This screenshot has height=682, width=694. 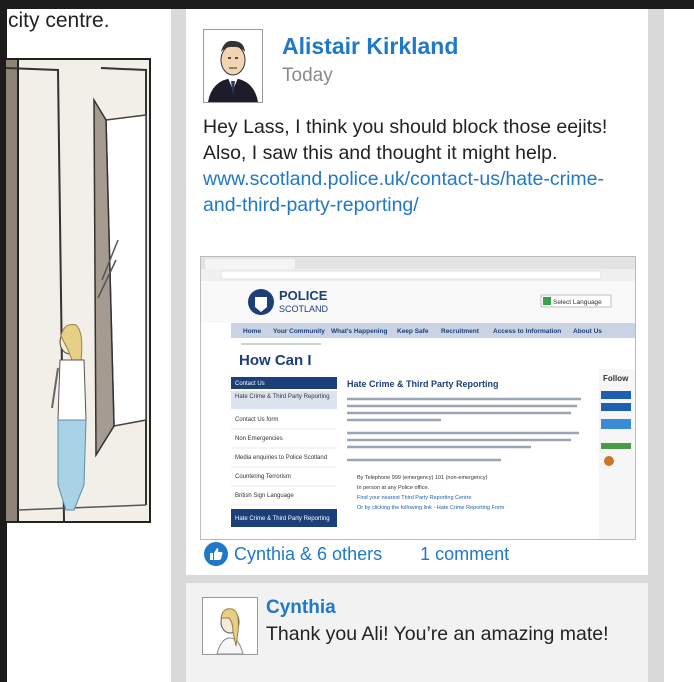 I want to click on nav-access: Access to Information, so click(x=527, y=331).